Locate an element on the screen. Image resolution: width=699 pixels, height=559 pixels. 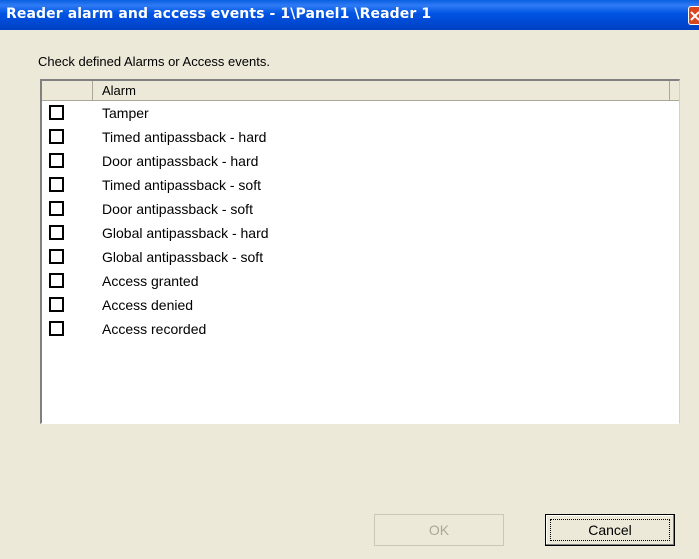
list-item: Timed antipassback - soft is located at coordinates (356, 185).